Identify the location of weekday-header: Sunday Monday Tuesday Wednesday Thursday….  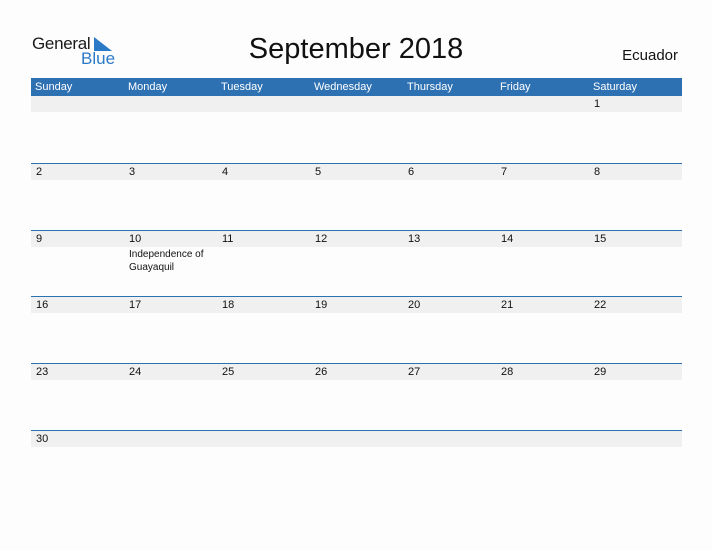
(356, 87).